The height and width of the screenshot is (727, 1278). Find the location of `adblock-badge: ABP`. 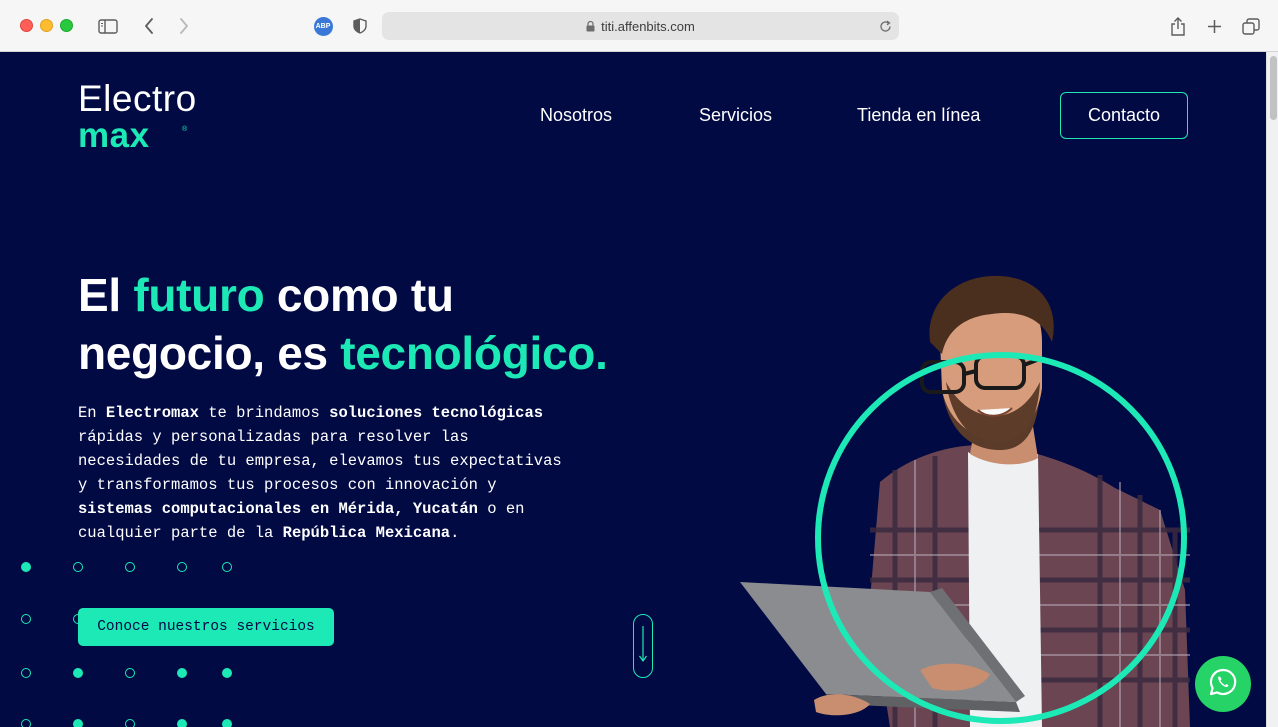

adblock-badge: ABP is located at coordinates (323, 26).